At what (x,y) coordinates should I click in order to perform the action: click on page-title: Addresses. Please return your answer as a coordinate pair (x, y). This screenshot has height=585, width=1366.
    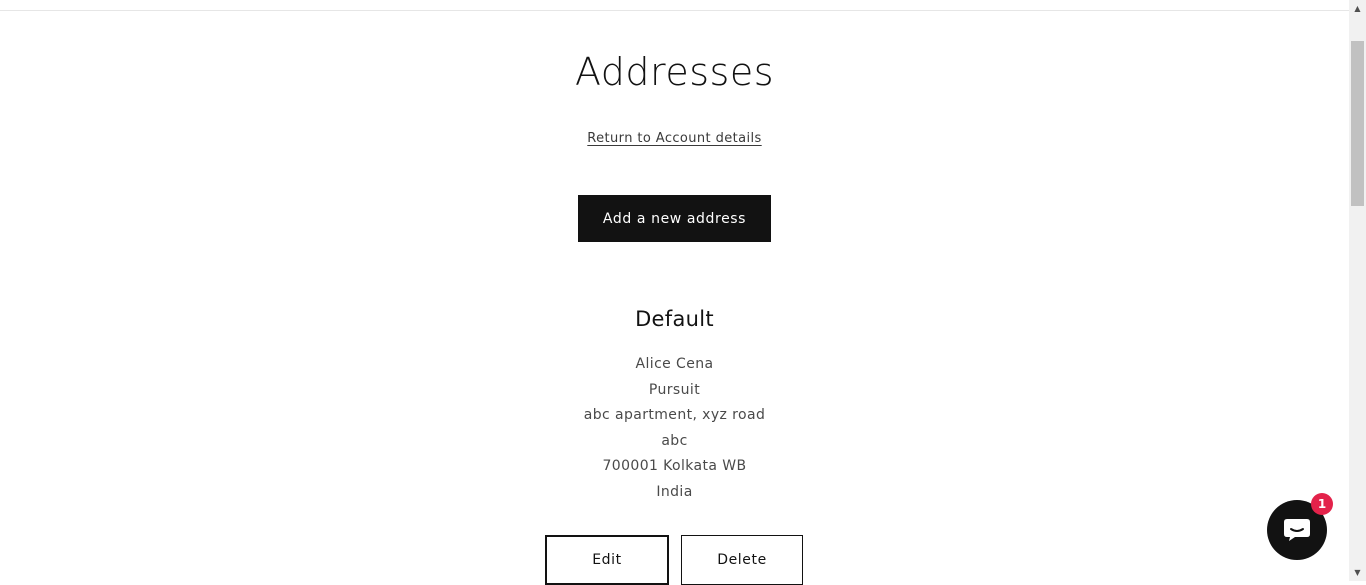
    Looking at the image, I should click on (674, 72).